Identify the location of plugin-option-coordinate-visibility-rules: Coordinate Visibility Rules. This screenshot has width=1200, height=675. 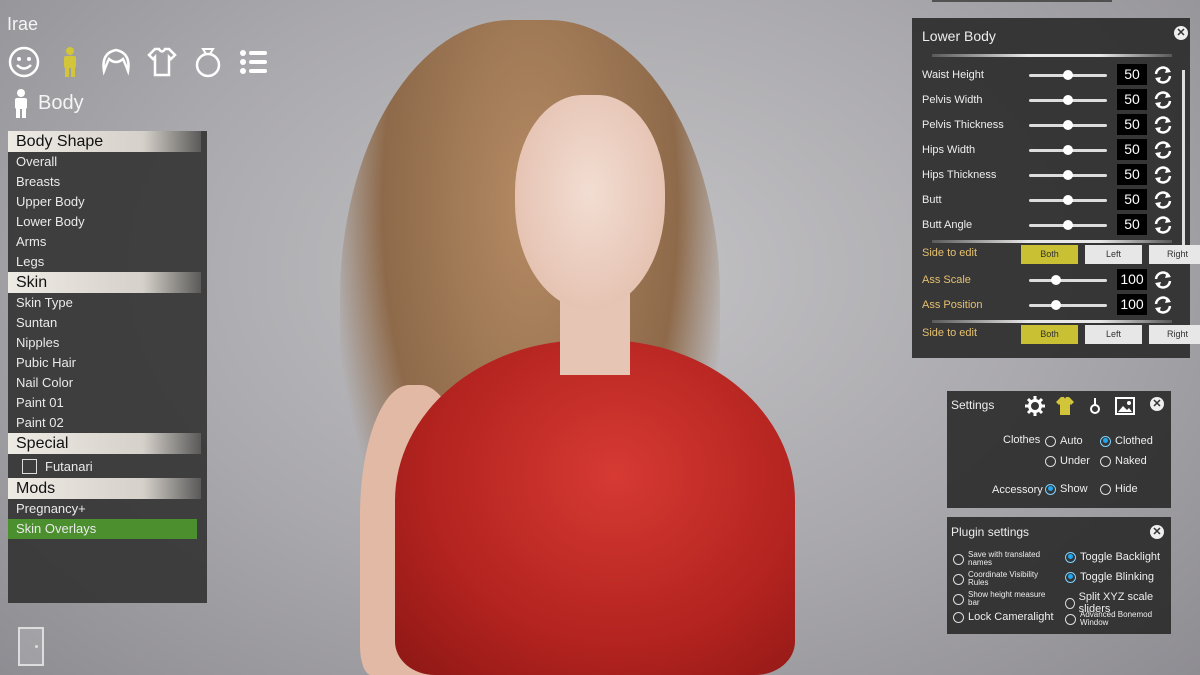
(995, 579).